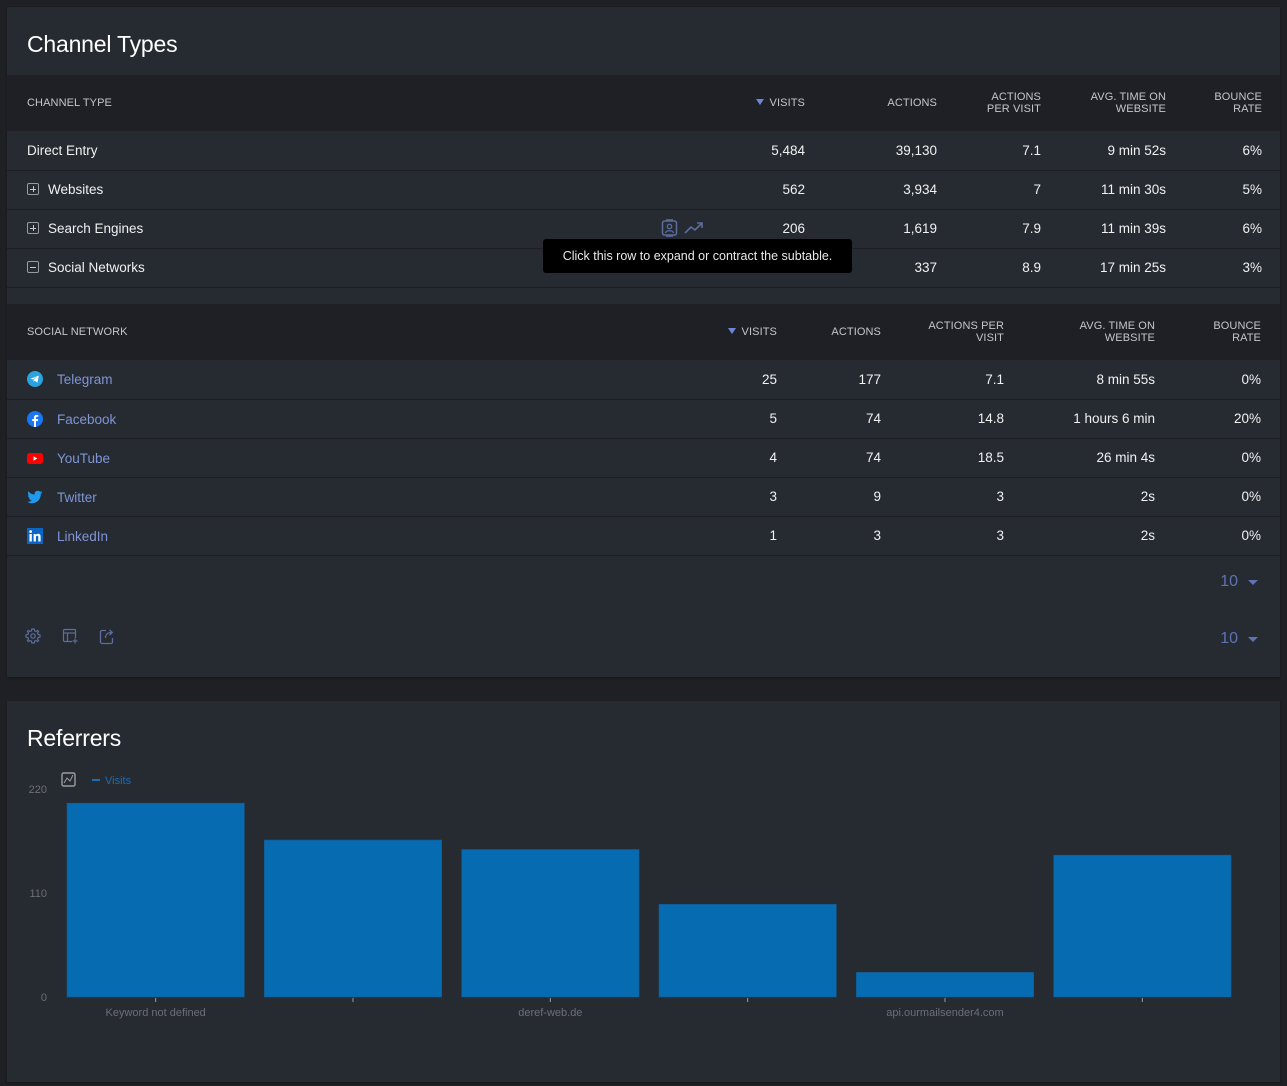  I want to click on cell-avg-time: 8 min 55s, so click(1079, 380).